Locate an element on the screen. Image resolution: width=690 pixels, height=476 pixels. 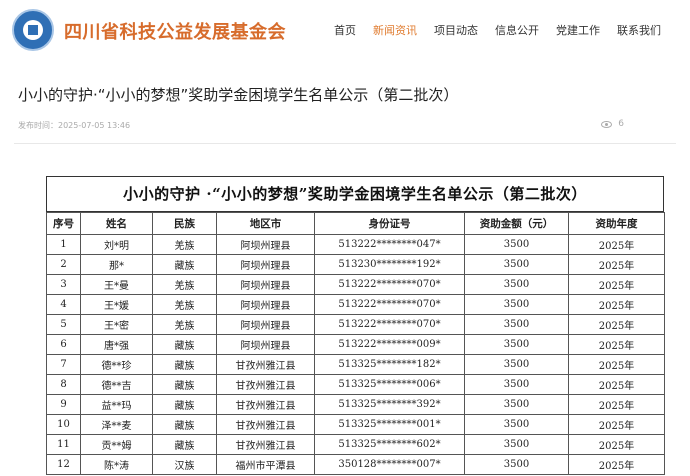
table-row: 12 陈*涛 汉族 福州市平潭县 350128********007* 3500 2025年 is located at coordinates (355, 464).